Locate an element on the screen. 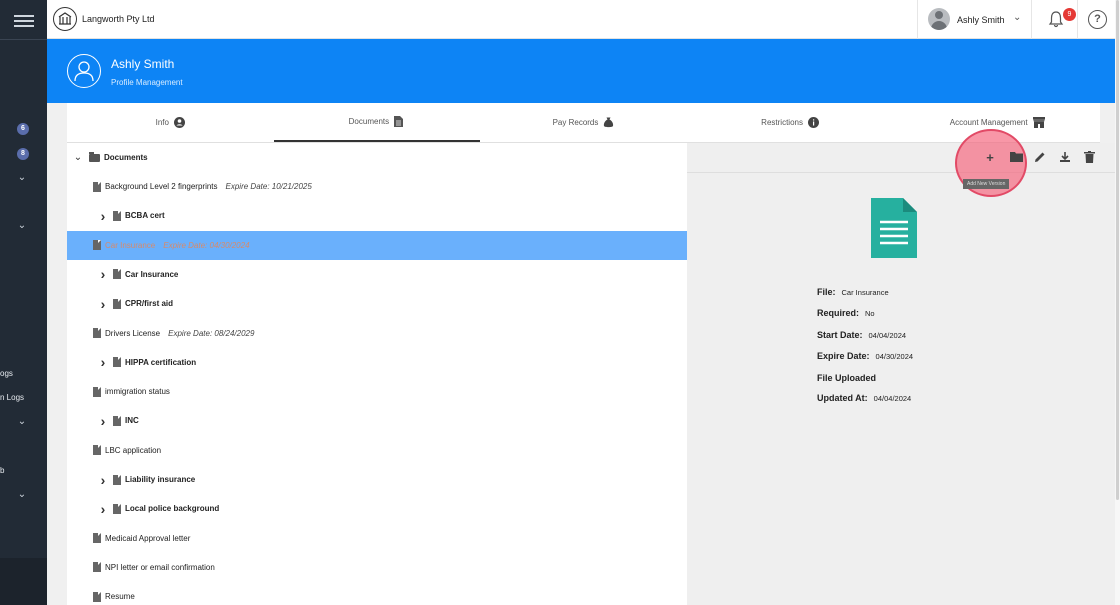 The width and height of the screenshot is (1120, 605). tree-document-row: Drivers License Expire Date: 08/24/2029 is located at coordinates (377, 333).